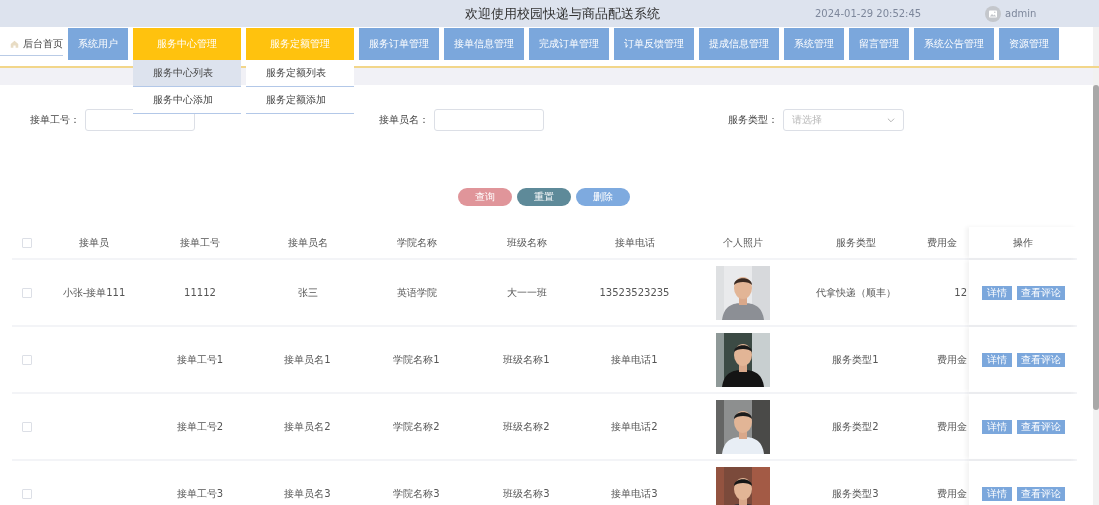  What do you see at coordinates (200, 242) in the screenshot?
I see `column-header: 接单工号` at bounding box center [200, 242].